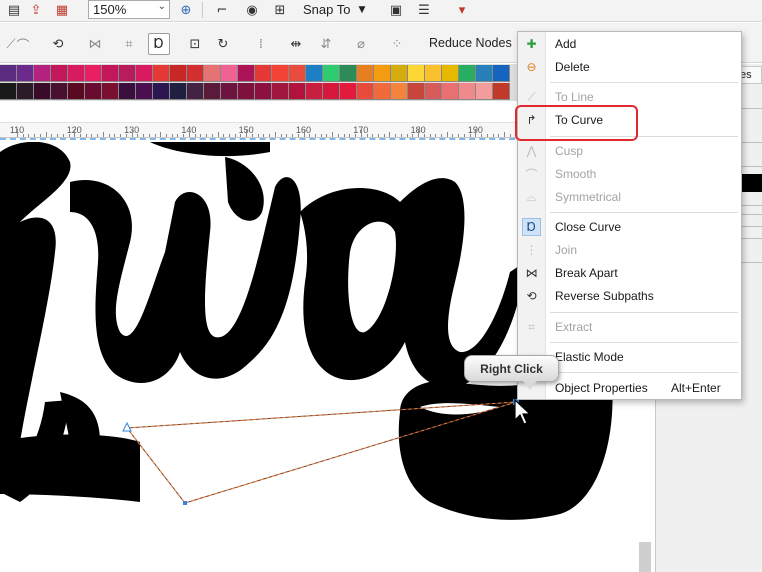  What do you see at coordinates (645, 557) in the screenshot?
I see `scrollbar-thumb` at bounding box center [645, 557].